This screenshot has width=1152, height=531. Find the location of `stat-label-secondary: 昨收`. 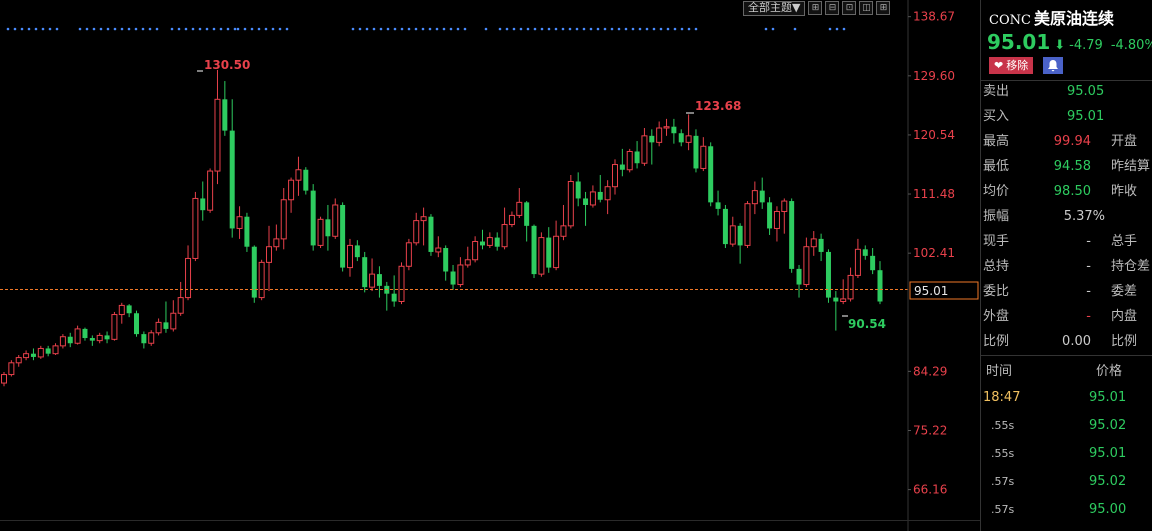

stat-label-secondary: 昨收 is located at coordinates (1124, 191).